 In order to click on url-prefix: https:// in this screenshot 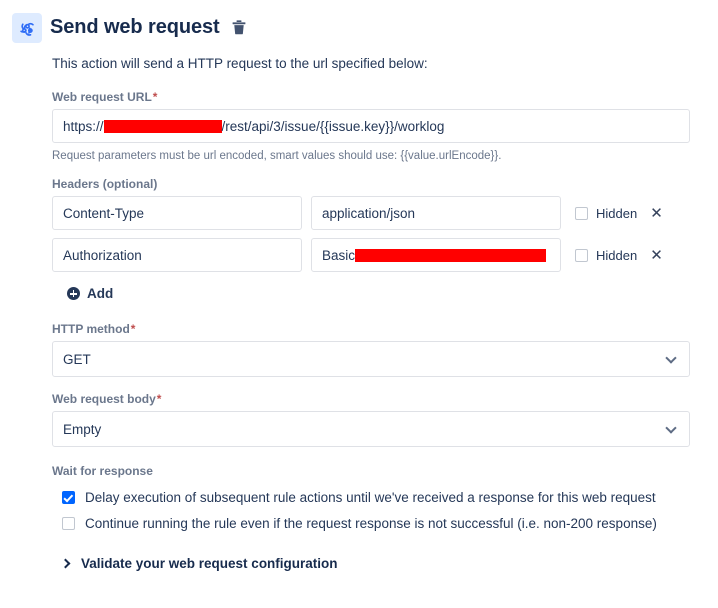, I will do `click(83, 126)`.